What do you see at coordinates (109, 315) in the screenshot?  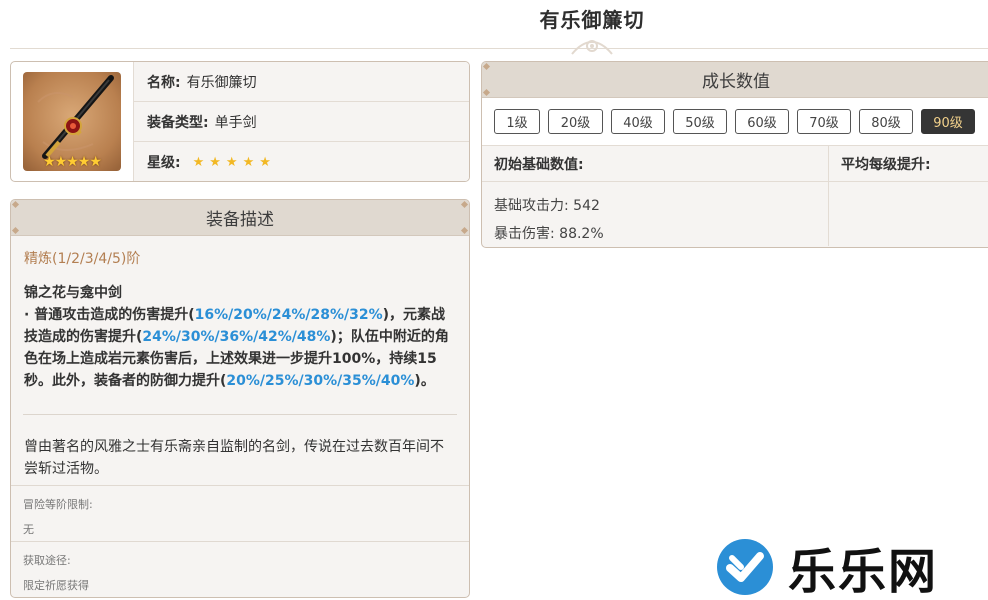 I see `passive-text-1: · 普通攻击造成的伤害提升(` at bounding box center [109, 315].